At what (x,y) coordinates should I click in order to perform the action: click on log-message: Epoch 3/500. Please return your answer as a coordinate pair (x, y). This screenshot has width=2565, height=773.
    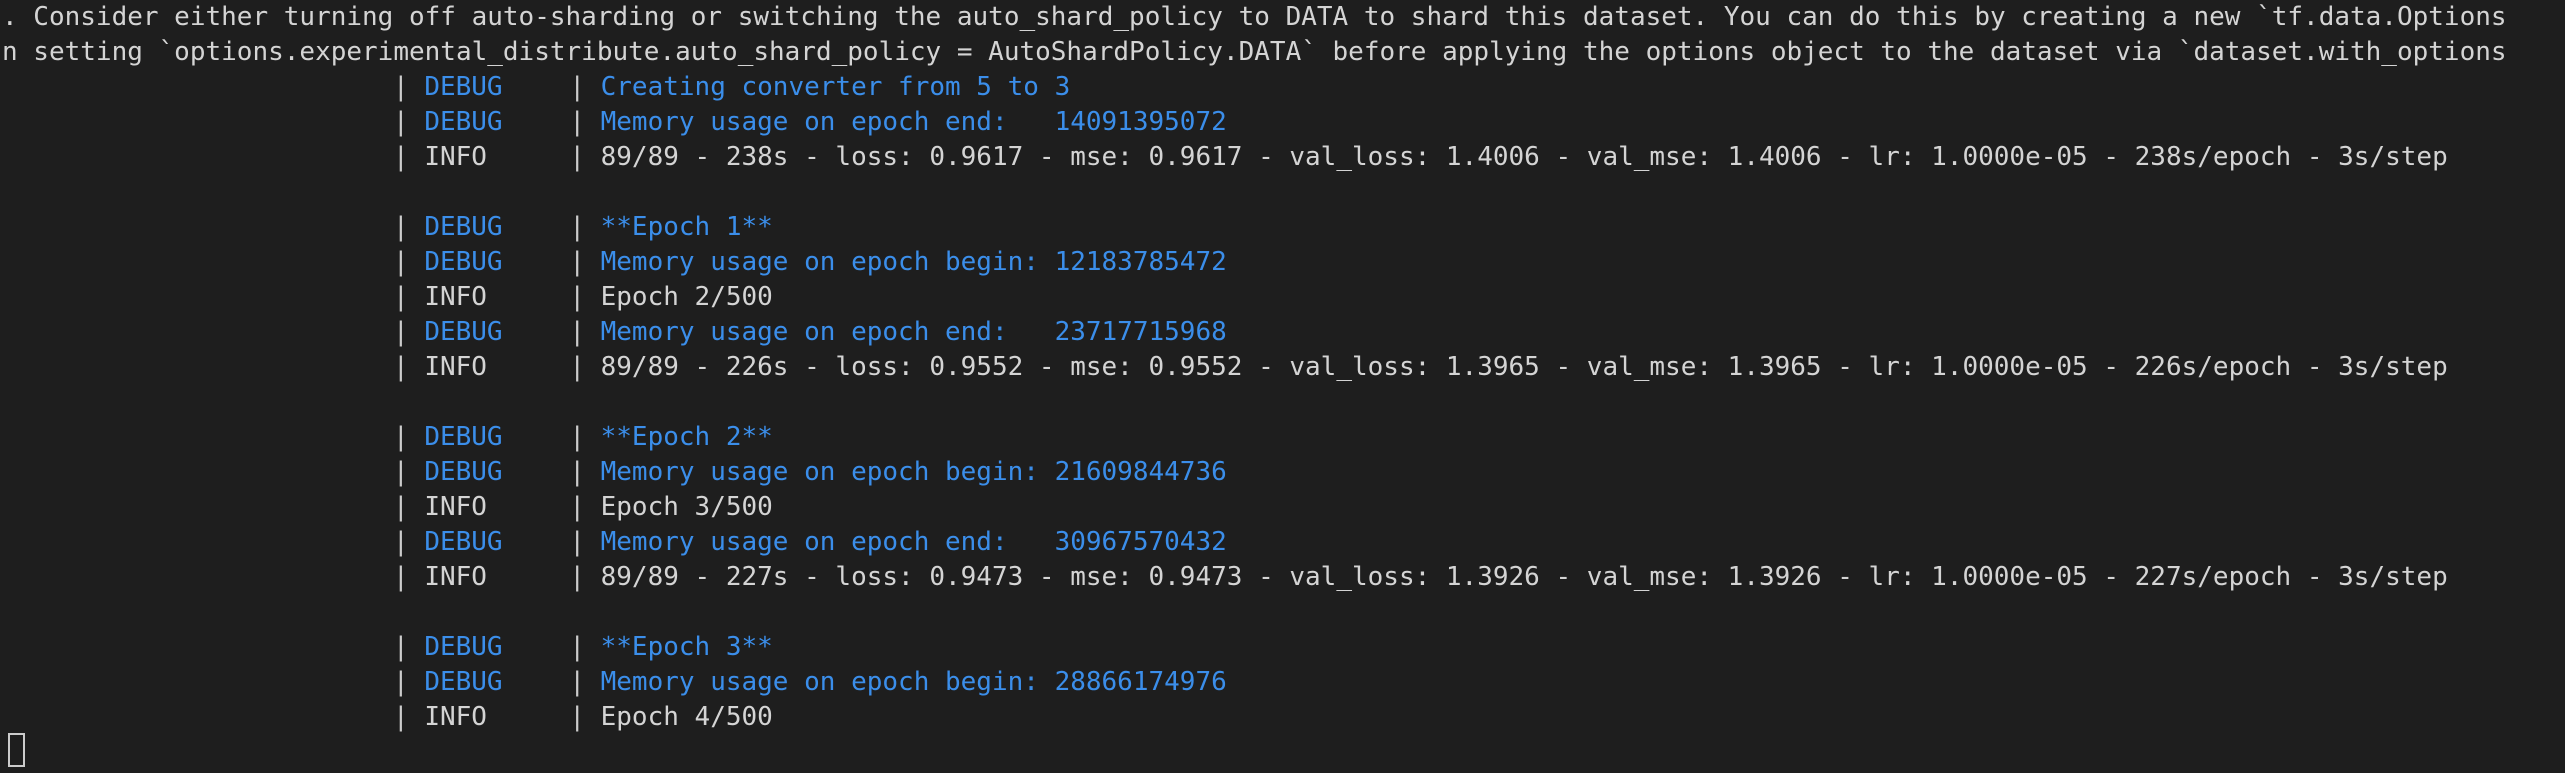
    Looking at the image, I should click on (686, 507).